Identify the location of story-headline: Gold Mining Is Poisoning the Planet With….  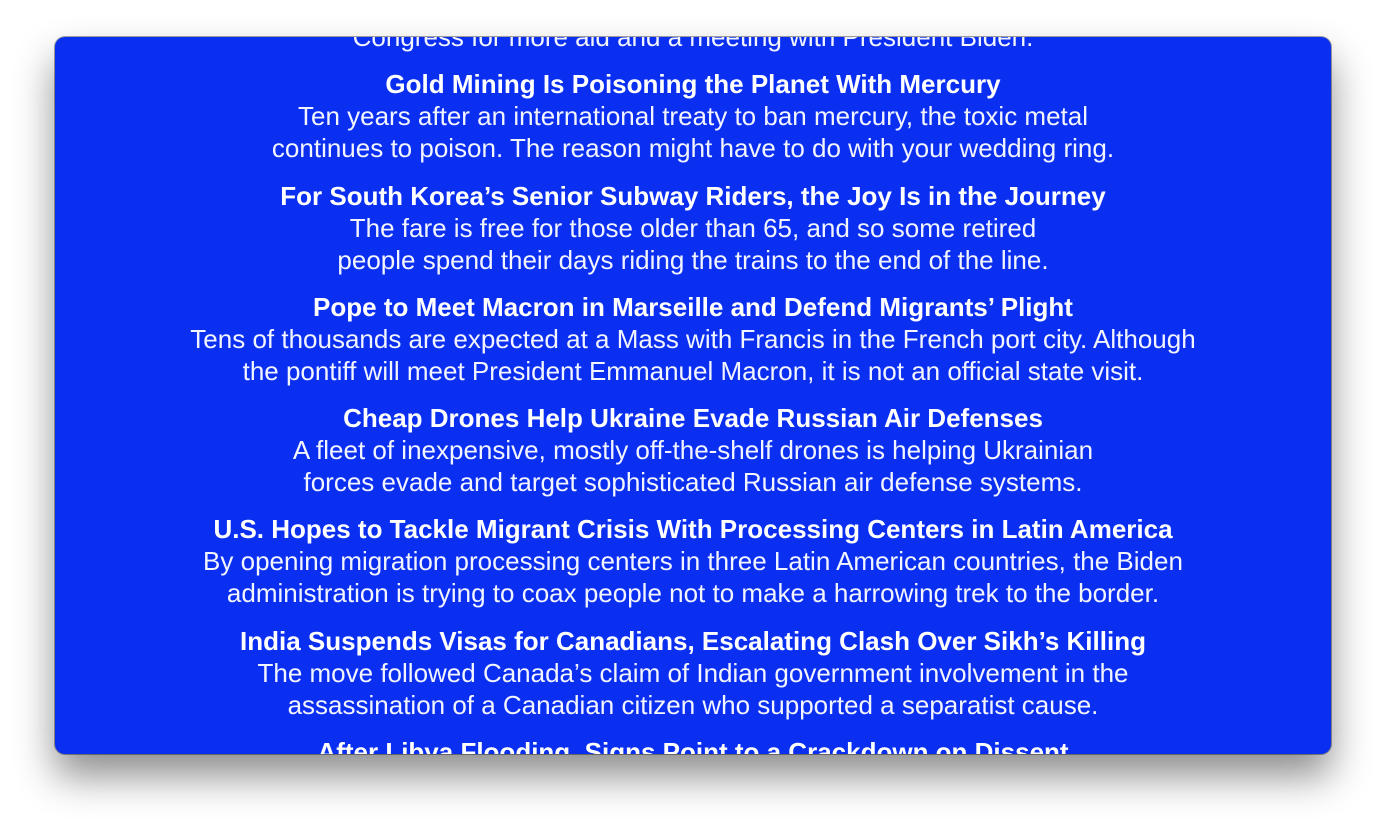
(693, 84).